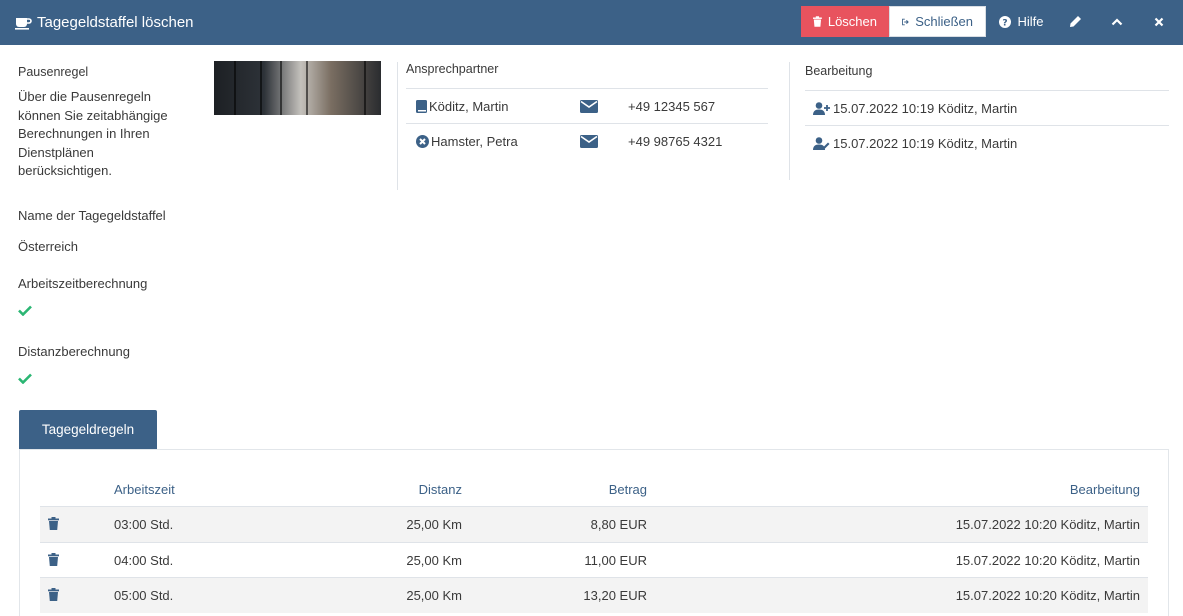 The image size is (1183, 616). What do you see at coordinates (1159, 21) in the screenshot?
I see `close-icon` at bounding box center [1159, 21].